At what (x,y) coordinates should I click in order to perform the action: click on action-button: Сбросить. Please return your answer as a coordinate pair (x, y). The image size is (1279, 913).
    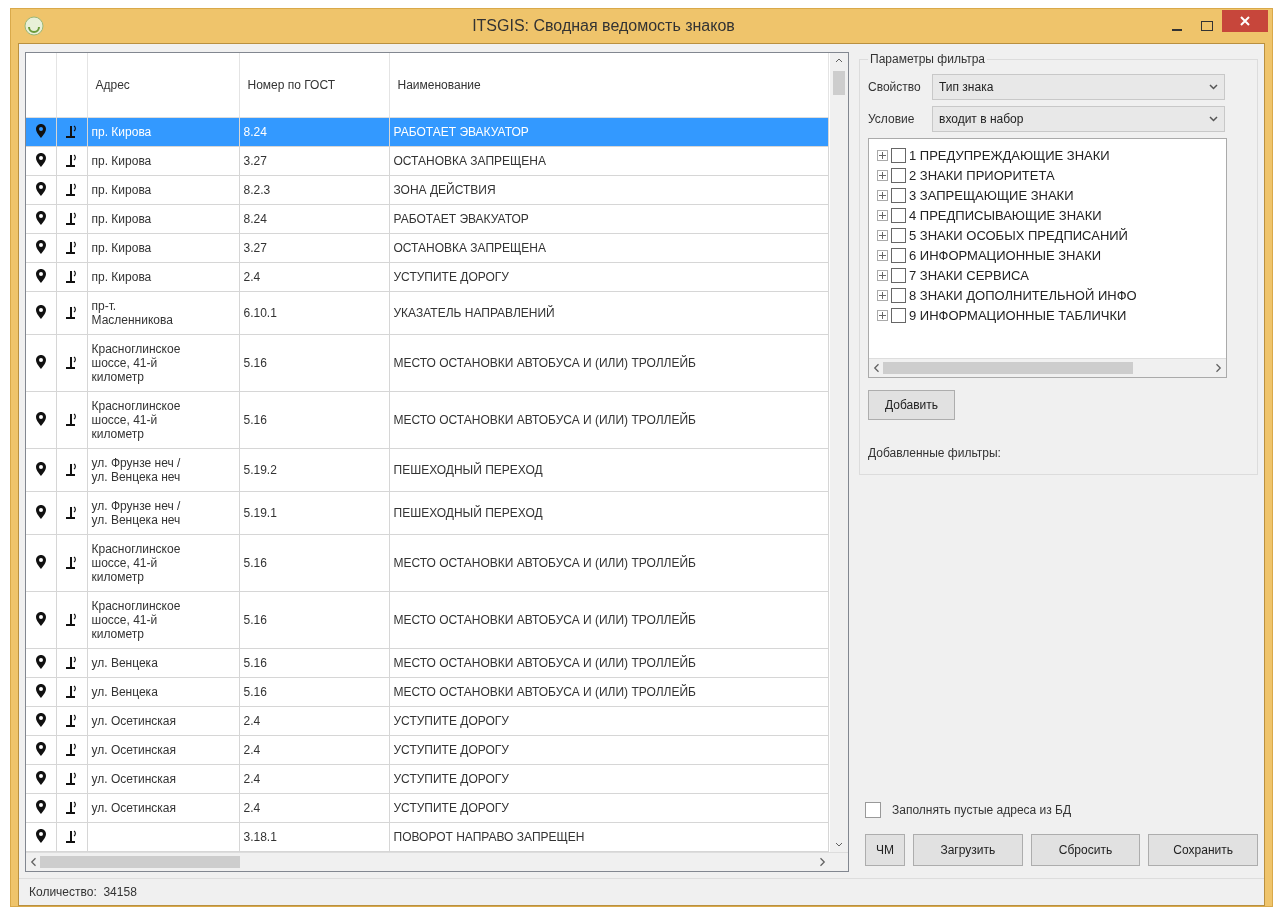
    Looking at the image, I should click on (1085, 850).